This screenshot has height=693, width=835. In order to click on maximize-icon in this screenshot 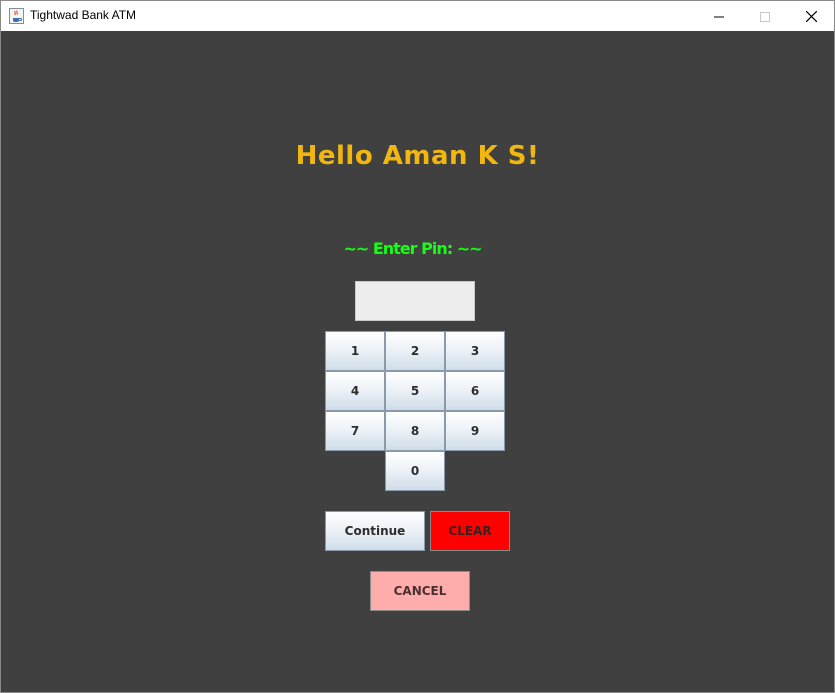, I will do `click(765, 16)`.